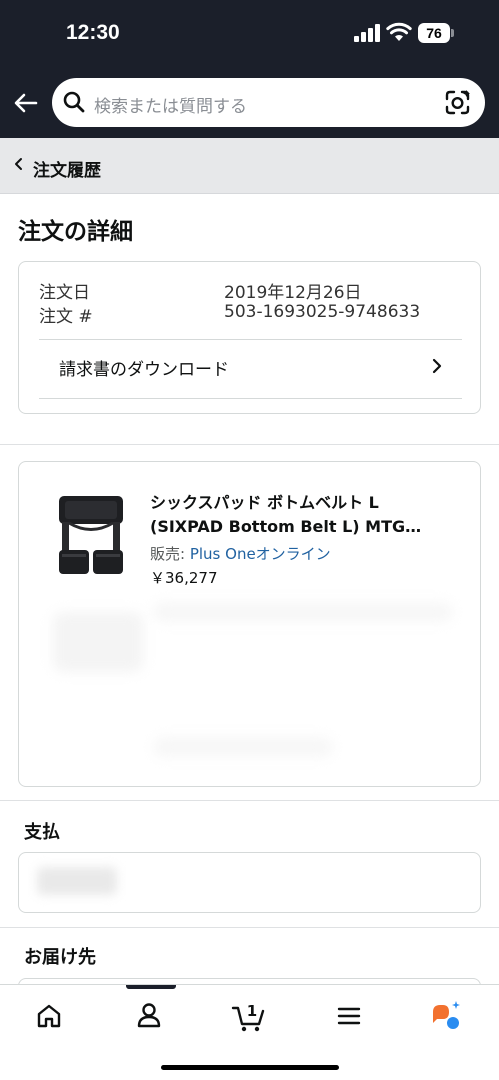 Image resolution: width=499 pixels, height=1080 pixels. What do you see at coordinates (64, 293) in the screenshot?
I see `order-date-label: 注文日` at bounding box center [64, 293].